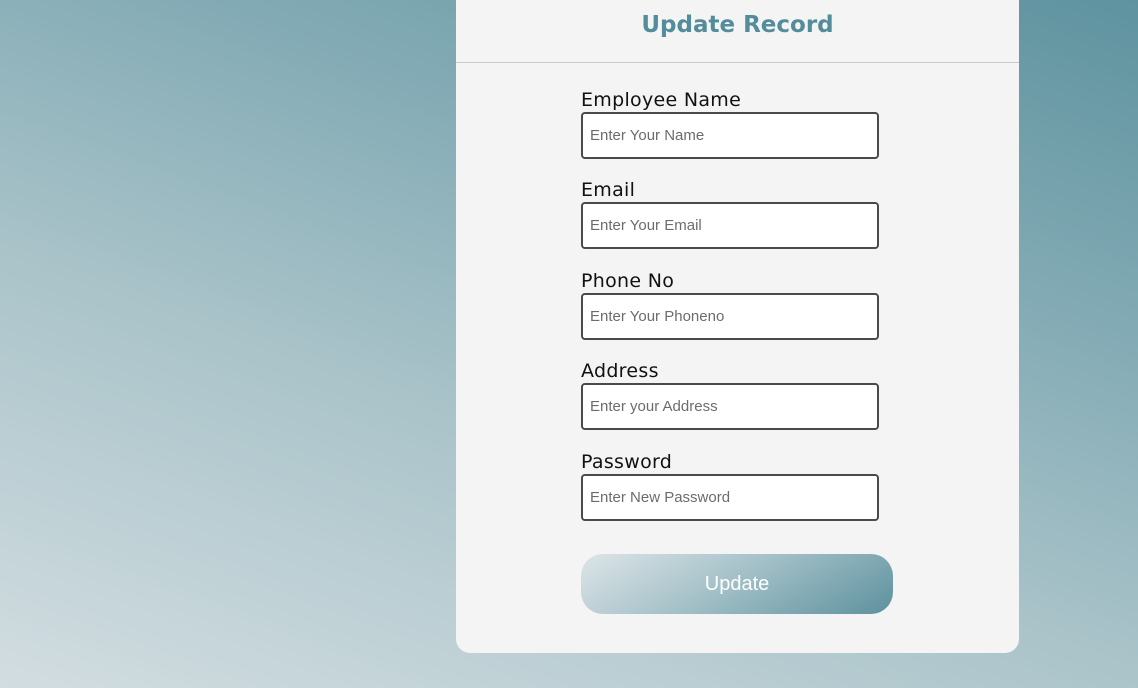  Describe the element at coordinates (730, 406) in the screenshot. I see `address-input` at that location.